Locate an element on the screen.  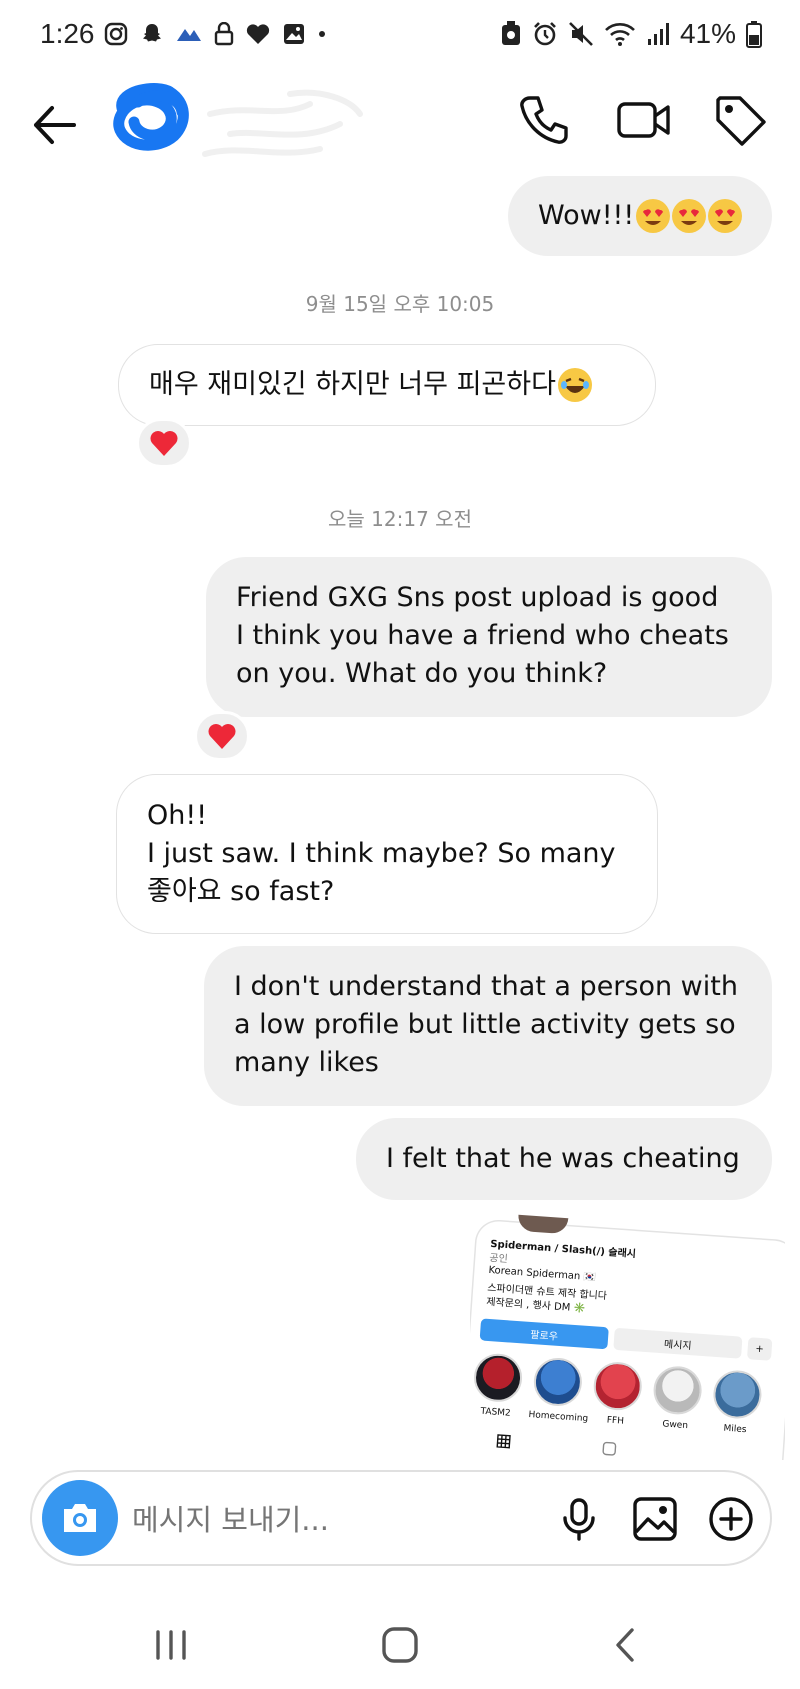
back-nav-icon is located at coordinates (626, 1645).